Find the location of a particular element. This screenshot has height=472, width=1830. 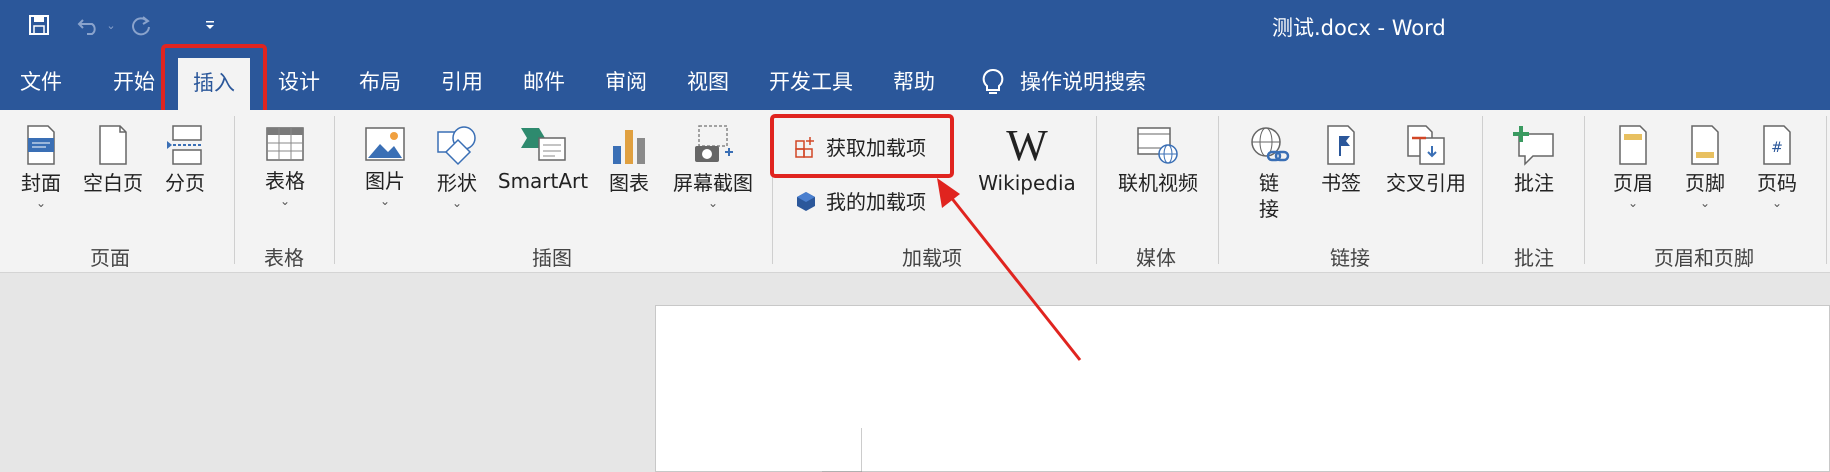

annotation-arrow is located at coordinates (1009, 269).